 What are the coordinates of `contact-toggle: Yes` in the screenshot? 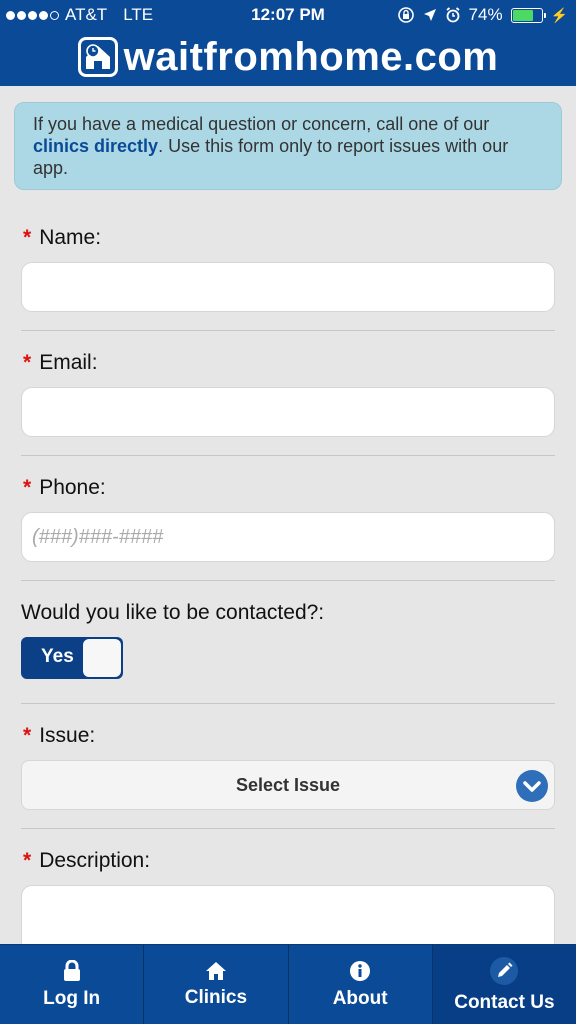 It's located at (72, 658).